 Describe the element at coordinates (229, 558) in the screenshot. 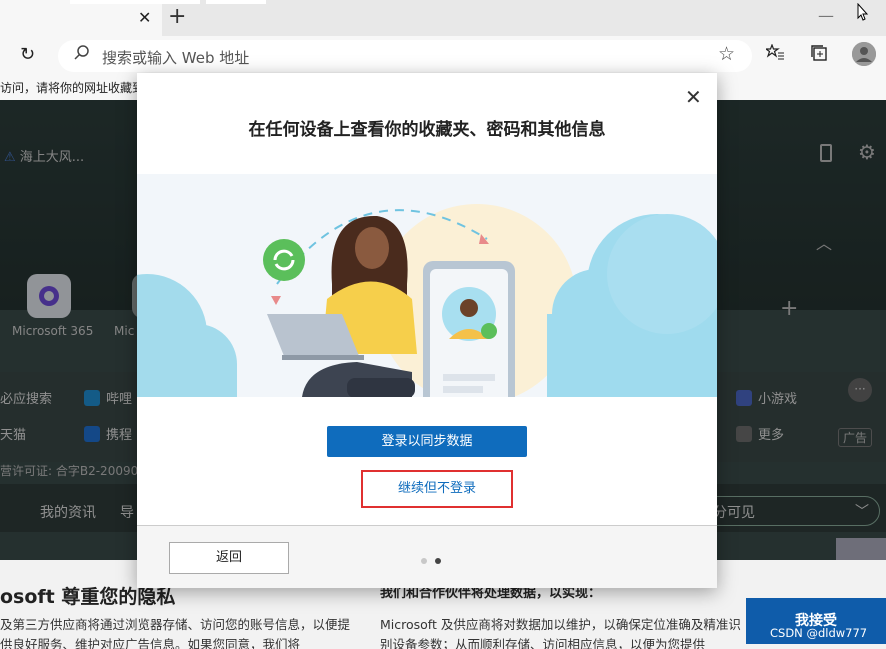

I see `back-button: 返回` at that location.